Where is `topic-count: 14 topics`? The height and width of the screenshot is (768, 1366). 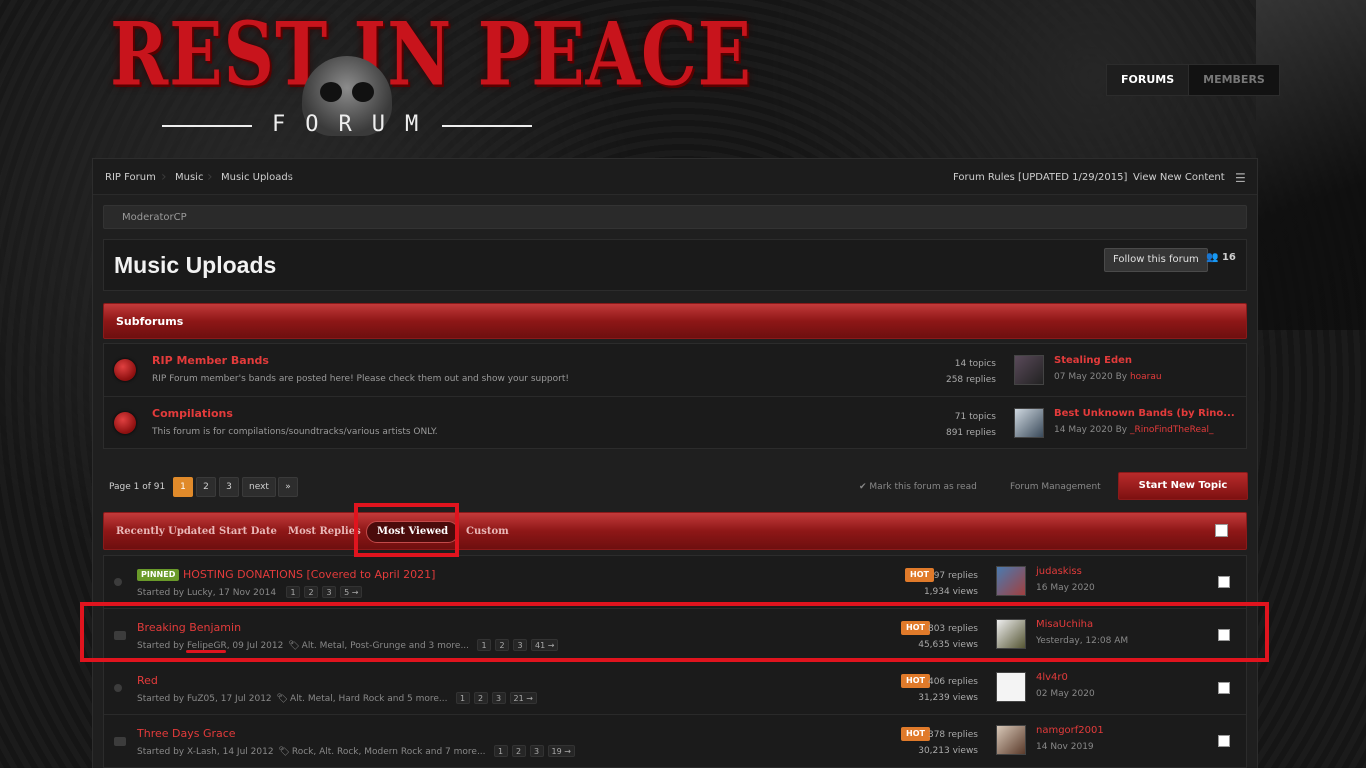
topic-count: 14 topics is located at coordinates (975, 364).